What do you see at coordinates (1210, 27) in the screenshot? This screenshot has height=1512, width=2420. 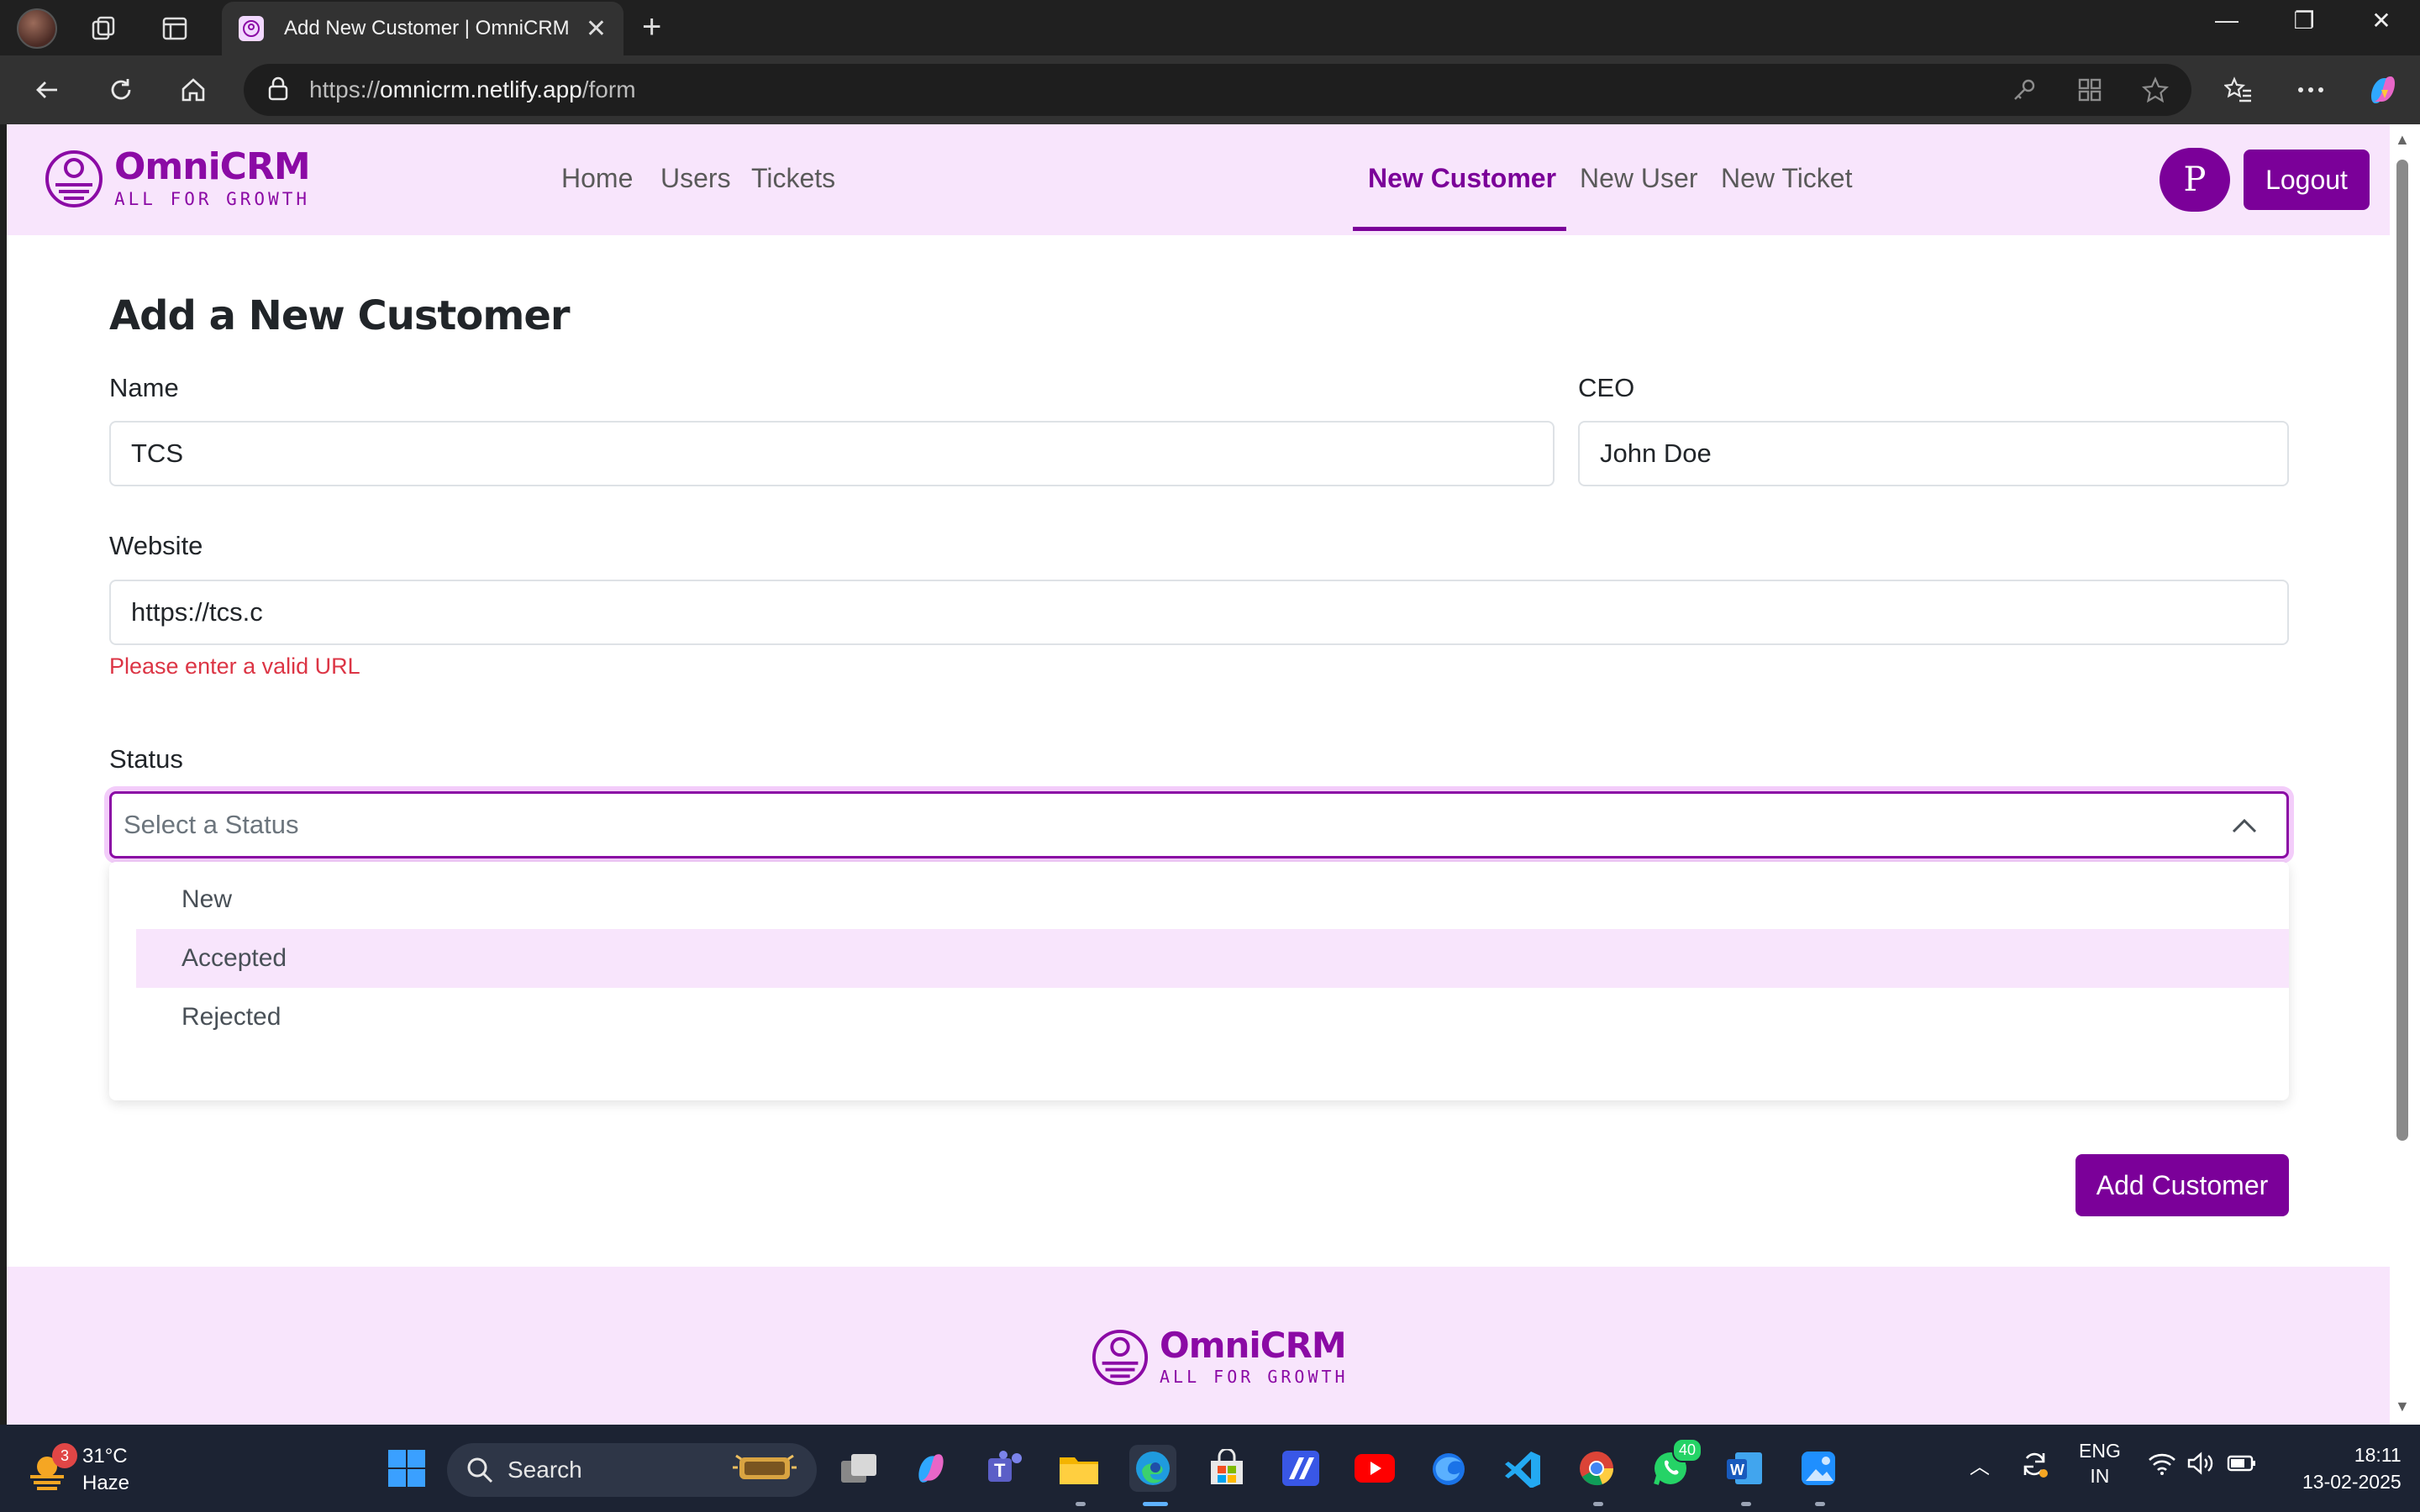 I see `browser-tab-bar: Add New Customer | OmniCRM ✕ + — ❐ ✕` at bounding box center [1210, 27].